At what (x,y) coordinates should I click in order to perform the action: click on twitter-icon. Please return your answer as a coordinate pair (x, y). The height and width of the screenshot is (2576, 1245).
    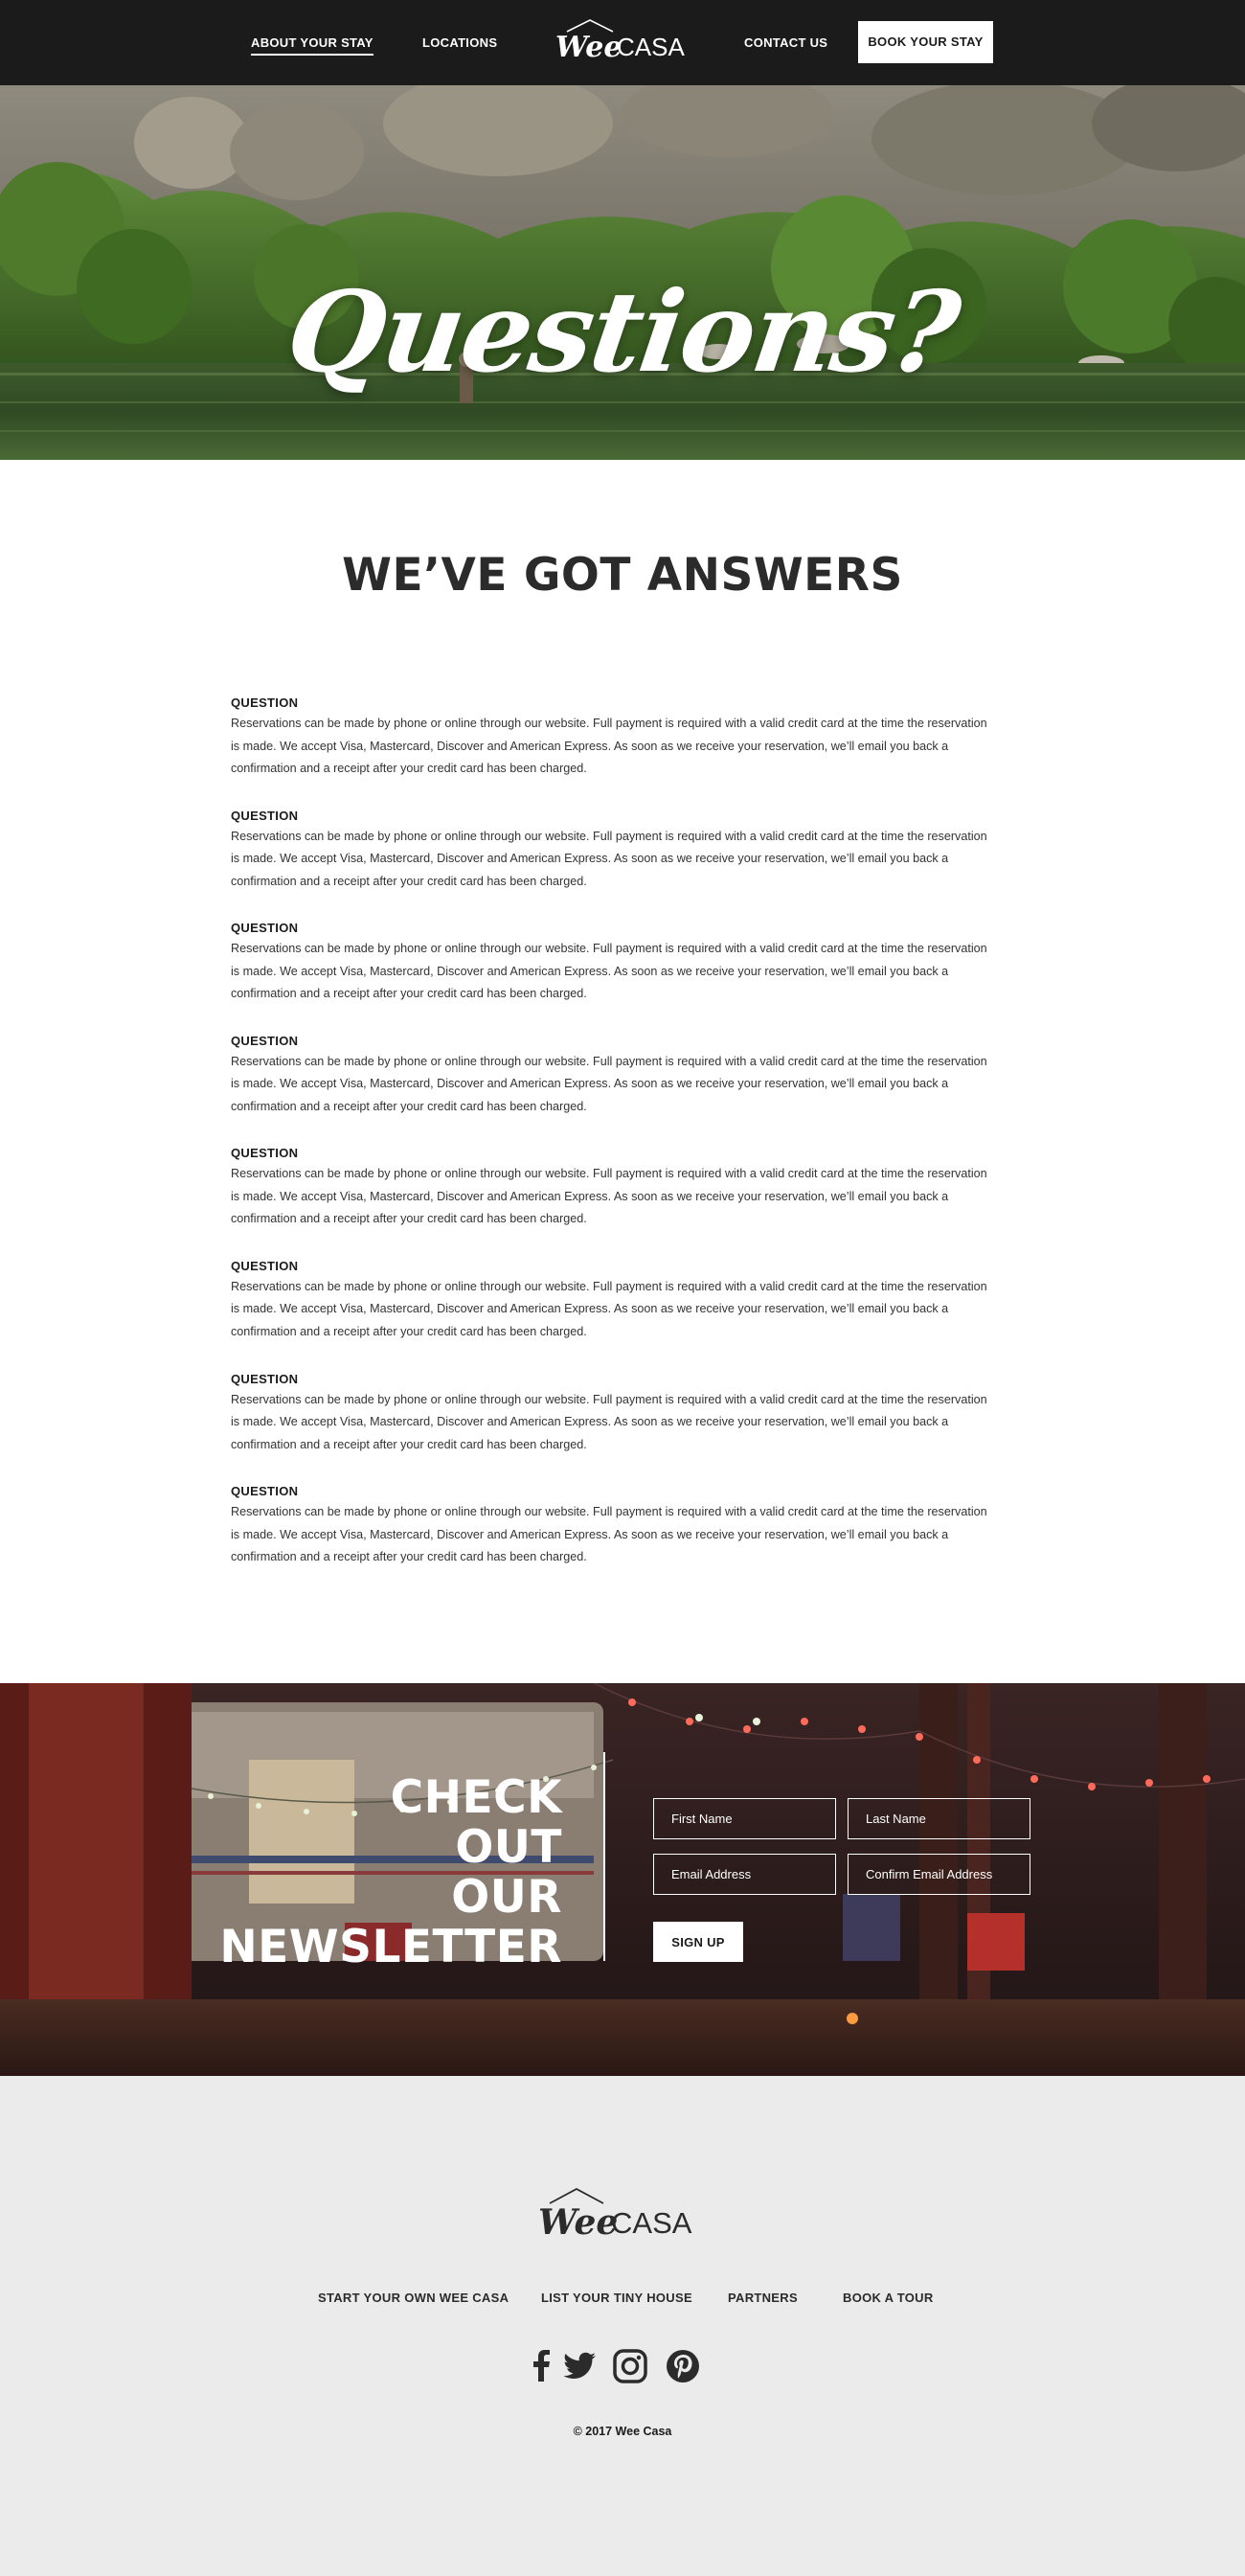
    Looking at the image, I should click on (580, 2366).